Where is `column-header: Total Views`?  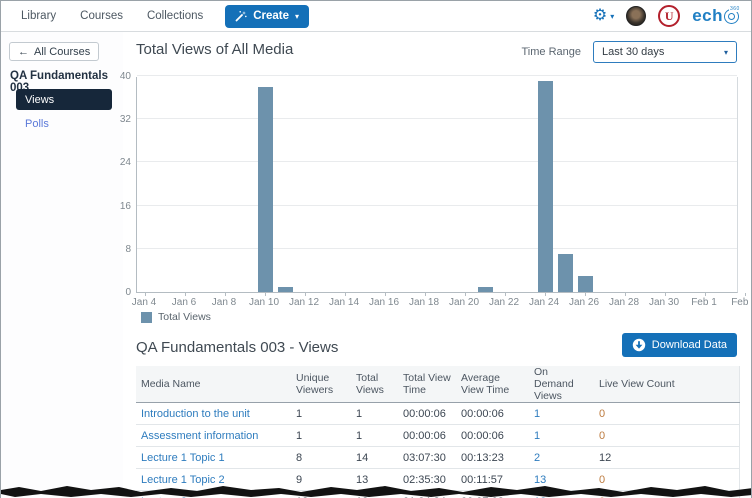 column-header: Total Views is located at coordinates (374, 384).